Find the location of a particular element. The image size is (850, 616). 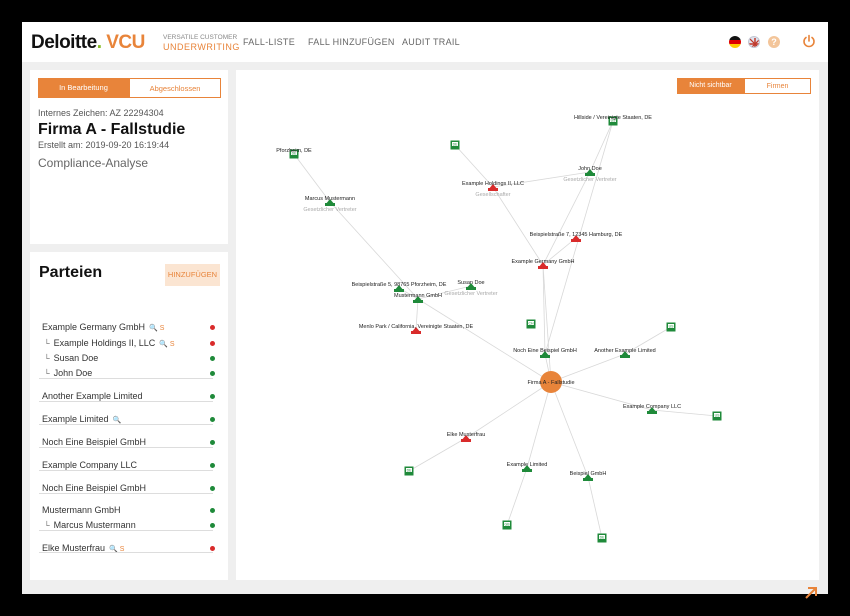

graph-node: Example Holdings II, LLC Gesellschafter is located at coordinates (493, 189).